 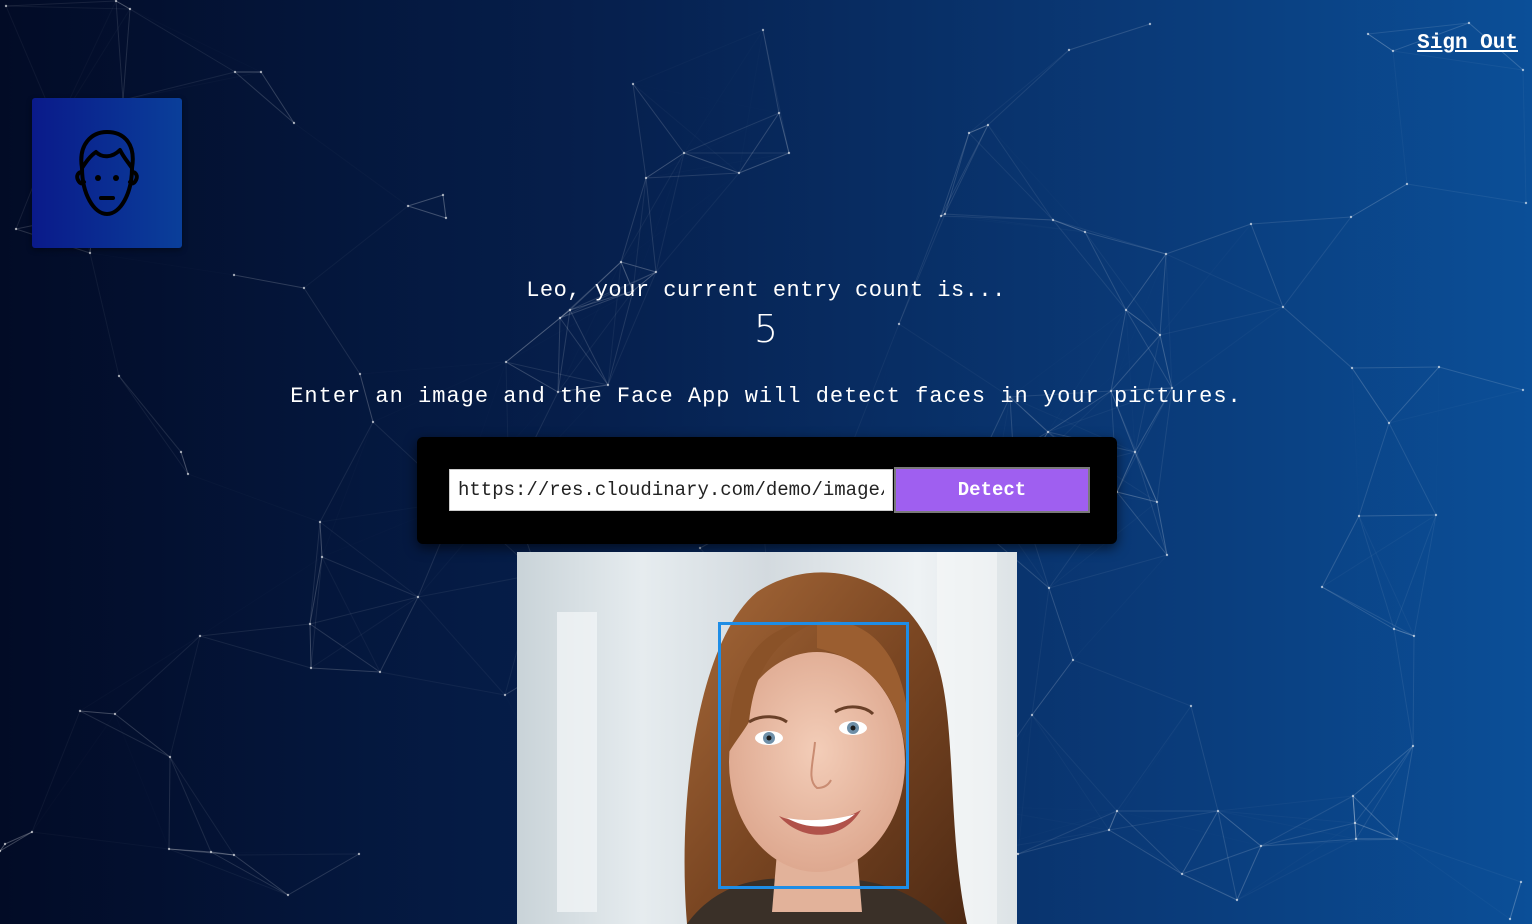 I want to click on face-icon, so click(x=107, y=173).